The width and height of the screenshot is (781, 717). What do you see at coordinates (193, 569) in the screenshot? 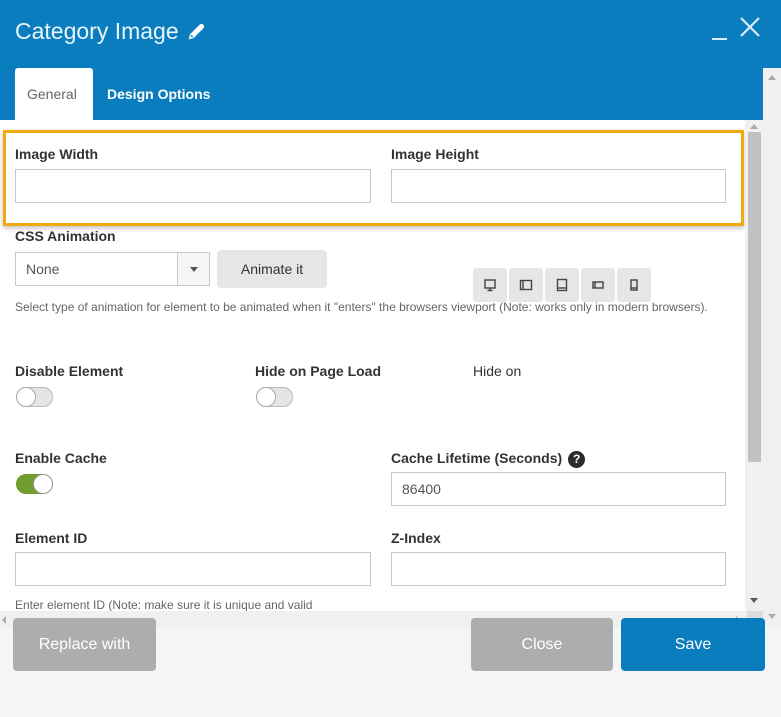
I see `element-id-input` at bounding box center [193, 569].